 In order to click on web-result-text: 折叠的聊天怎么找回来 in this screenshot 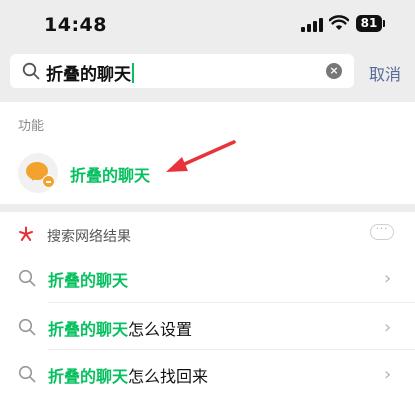, I will do `click(128, 376)`.